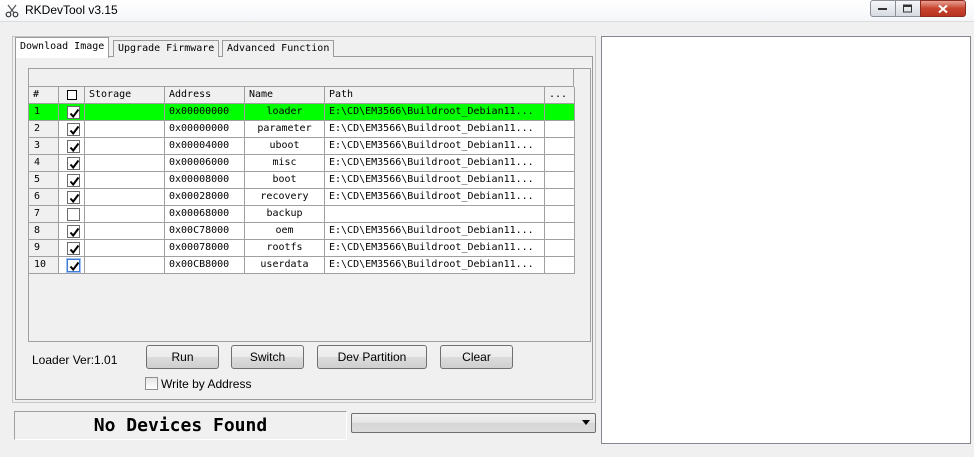 Image resolution: width=974 pixels, height=457 pixels. Describe the element at coordinates (206, 384) in the screenshot. I see `write-by-address-label: Write by Address` at that location.